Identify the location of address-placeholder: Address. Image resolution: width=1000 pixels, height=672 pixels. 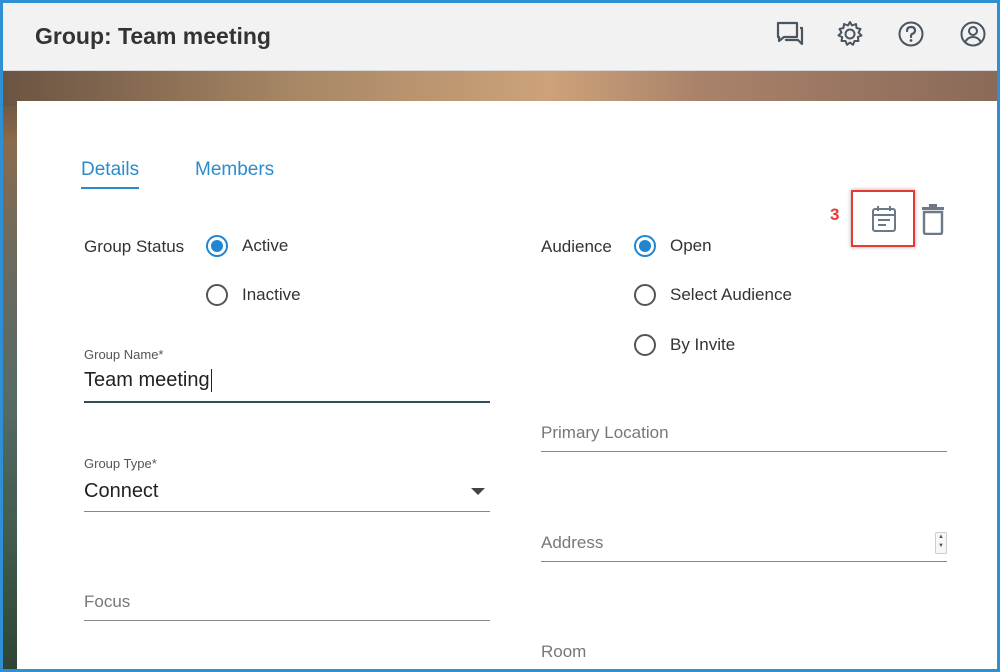
(572, 542).